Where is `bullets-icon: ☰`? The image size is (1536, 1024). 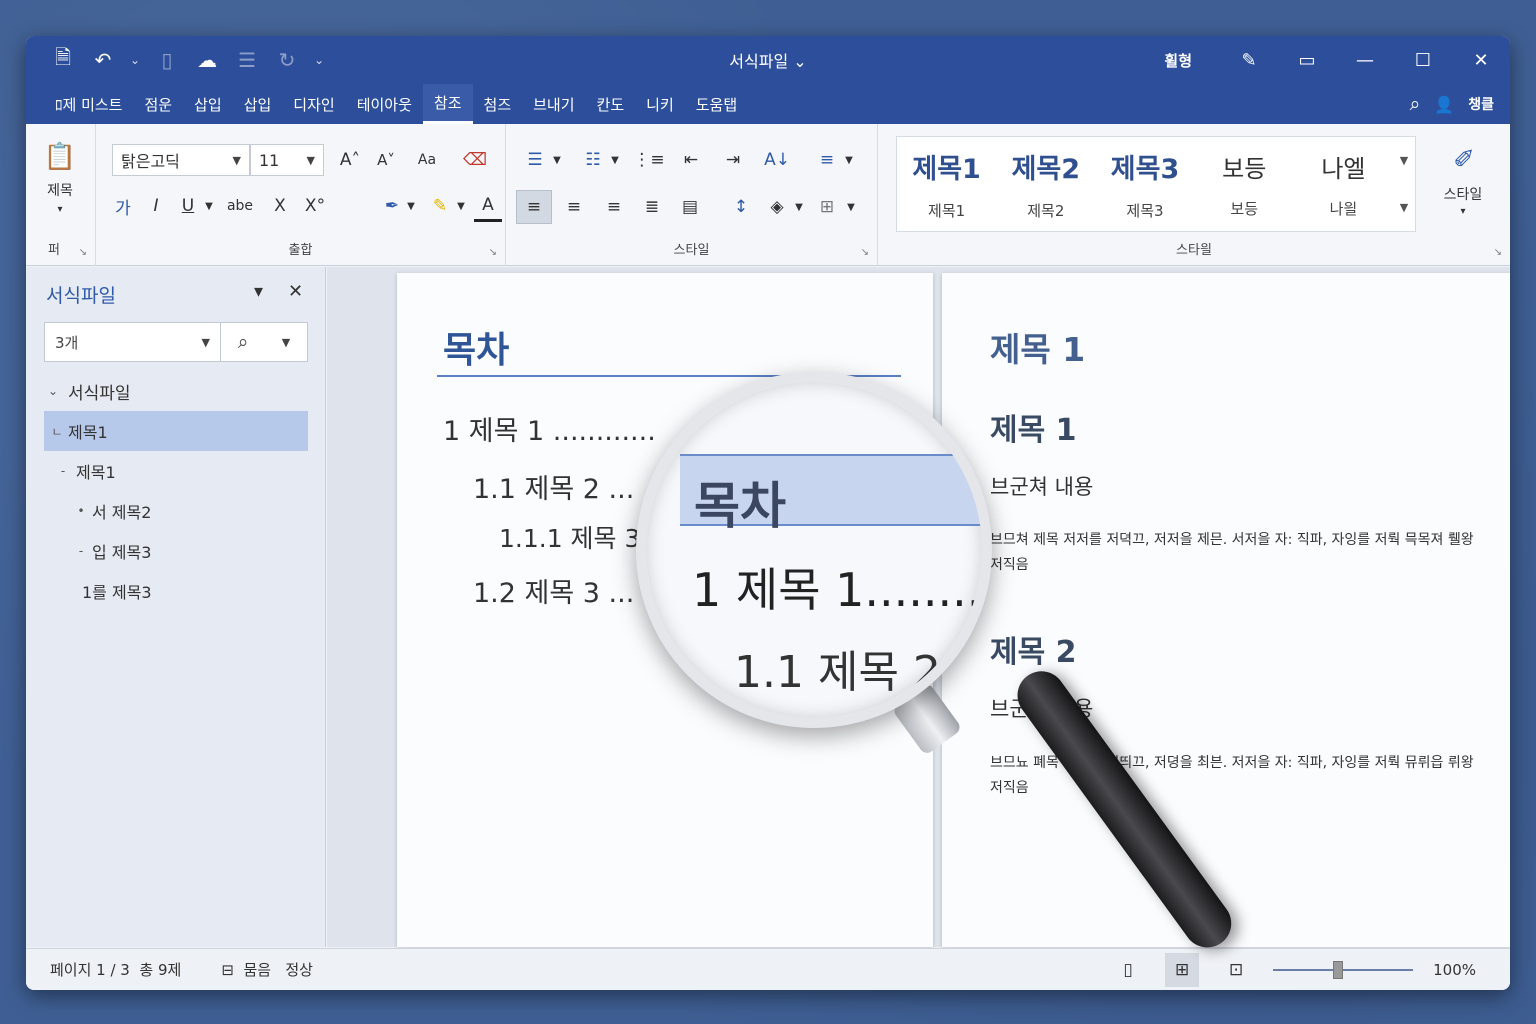
bullets-icon: ☰ is located at coordinates (535, 160).